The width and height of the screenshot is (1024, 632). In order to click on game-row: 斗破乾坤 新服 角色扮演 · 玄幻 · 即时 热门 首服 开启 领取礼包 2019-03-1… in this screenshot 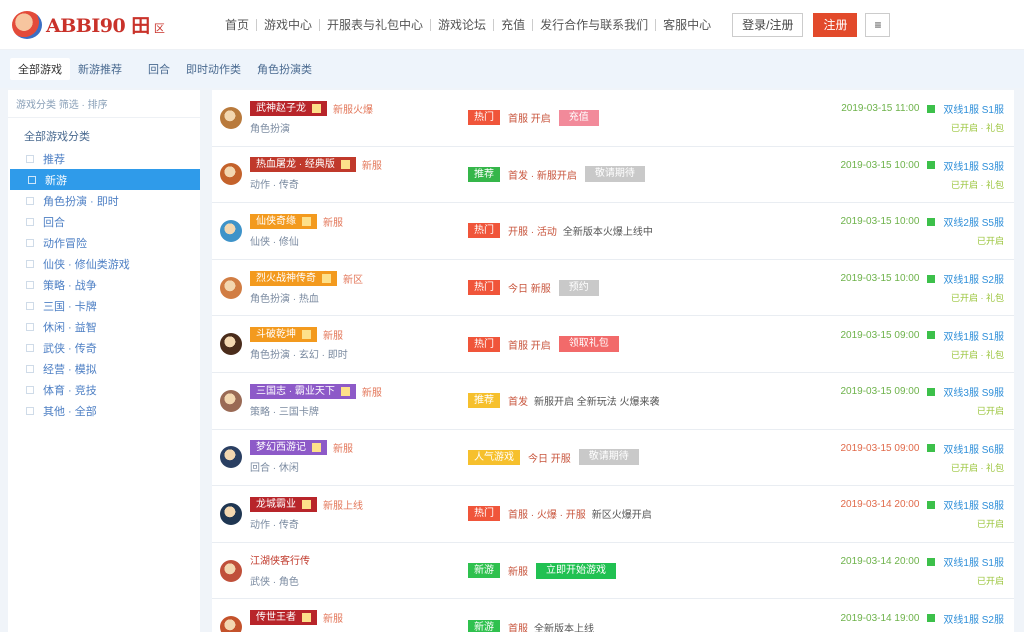, I will do `click(613, 344)`.